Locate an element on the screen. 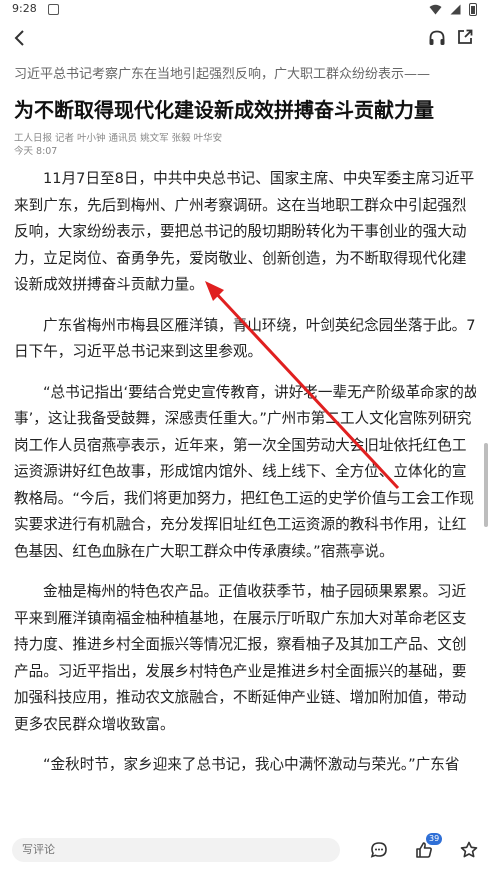 The image size is (489, 869). paragraph-line: 金柚是梅州的特色农产品。正值收获季节，柚子园硕果累累。习近 is located at coordinates (255, 591).